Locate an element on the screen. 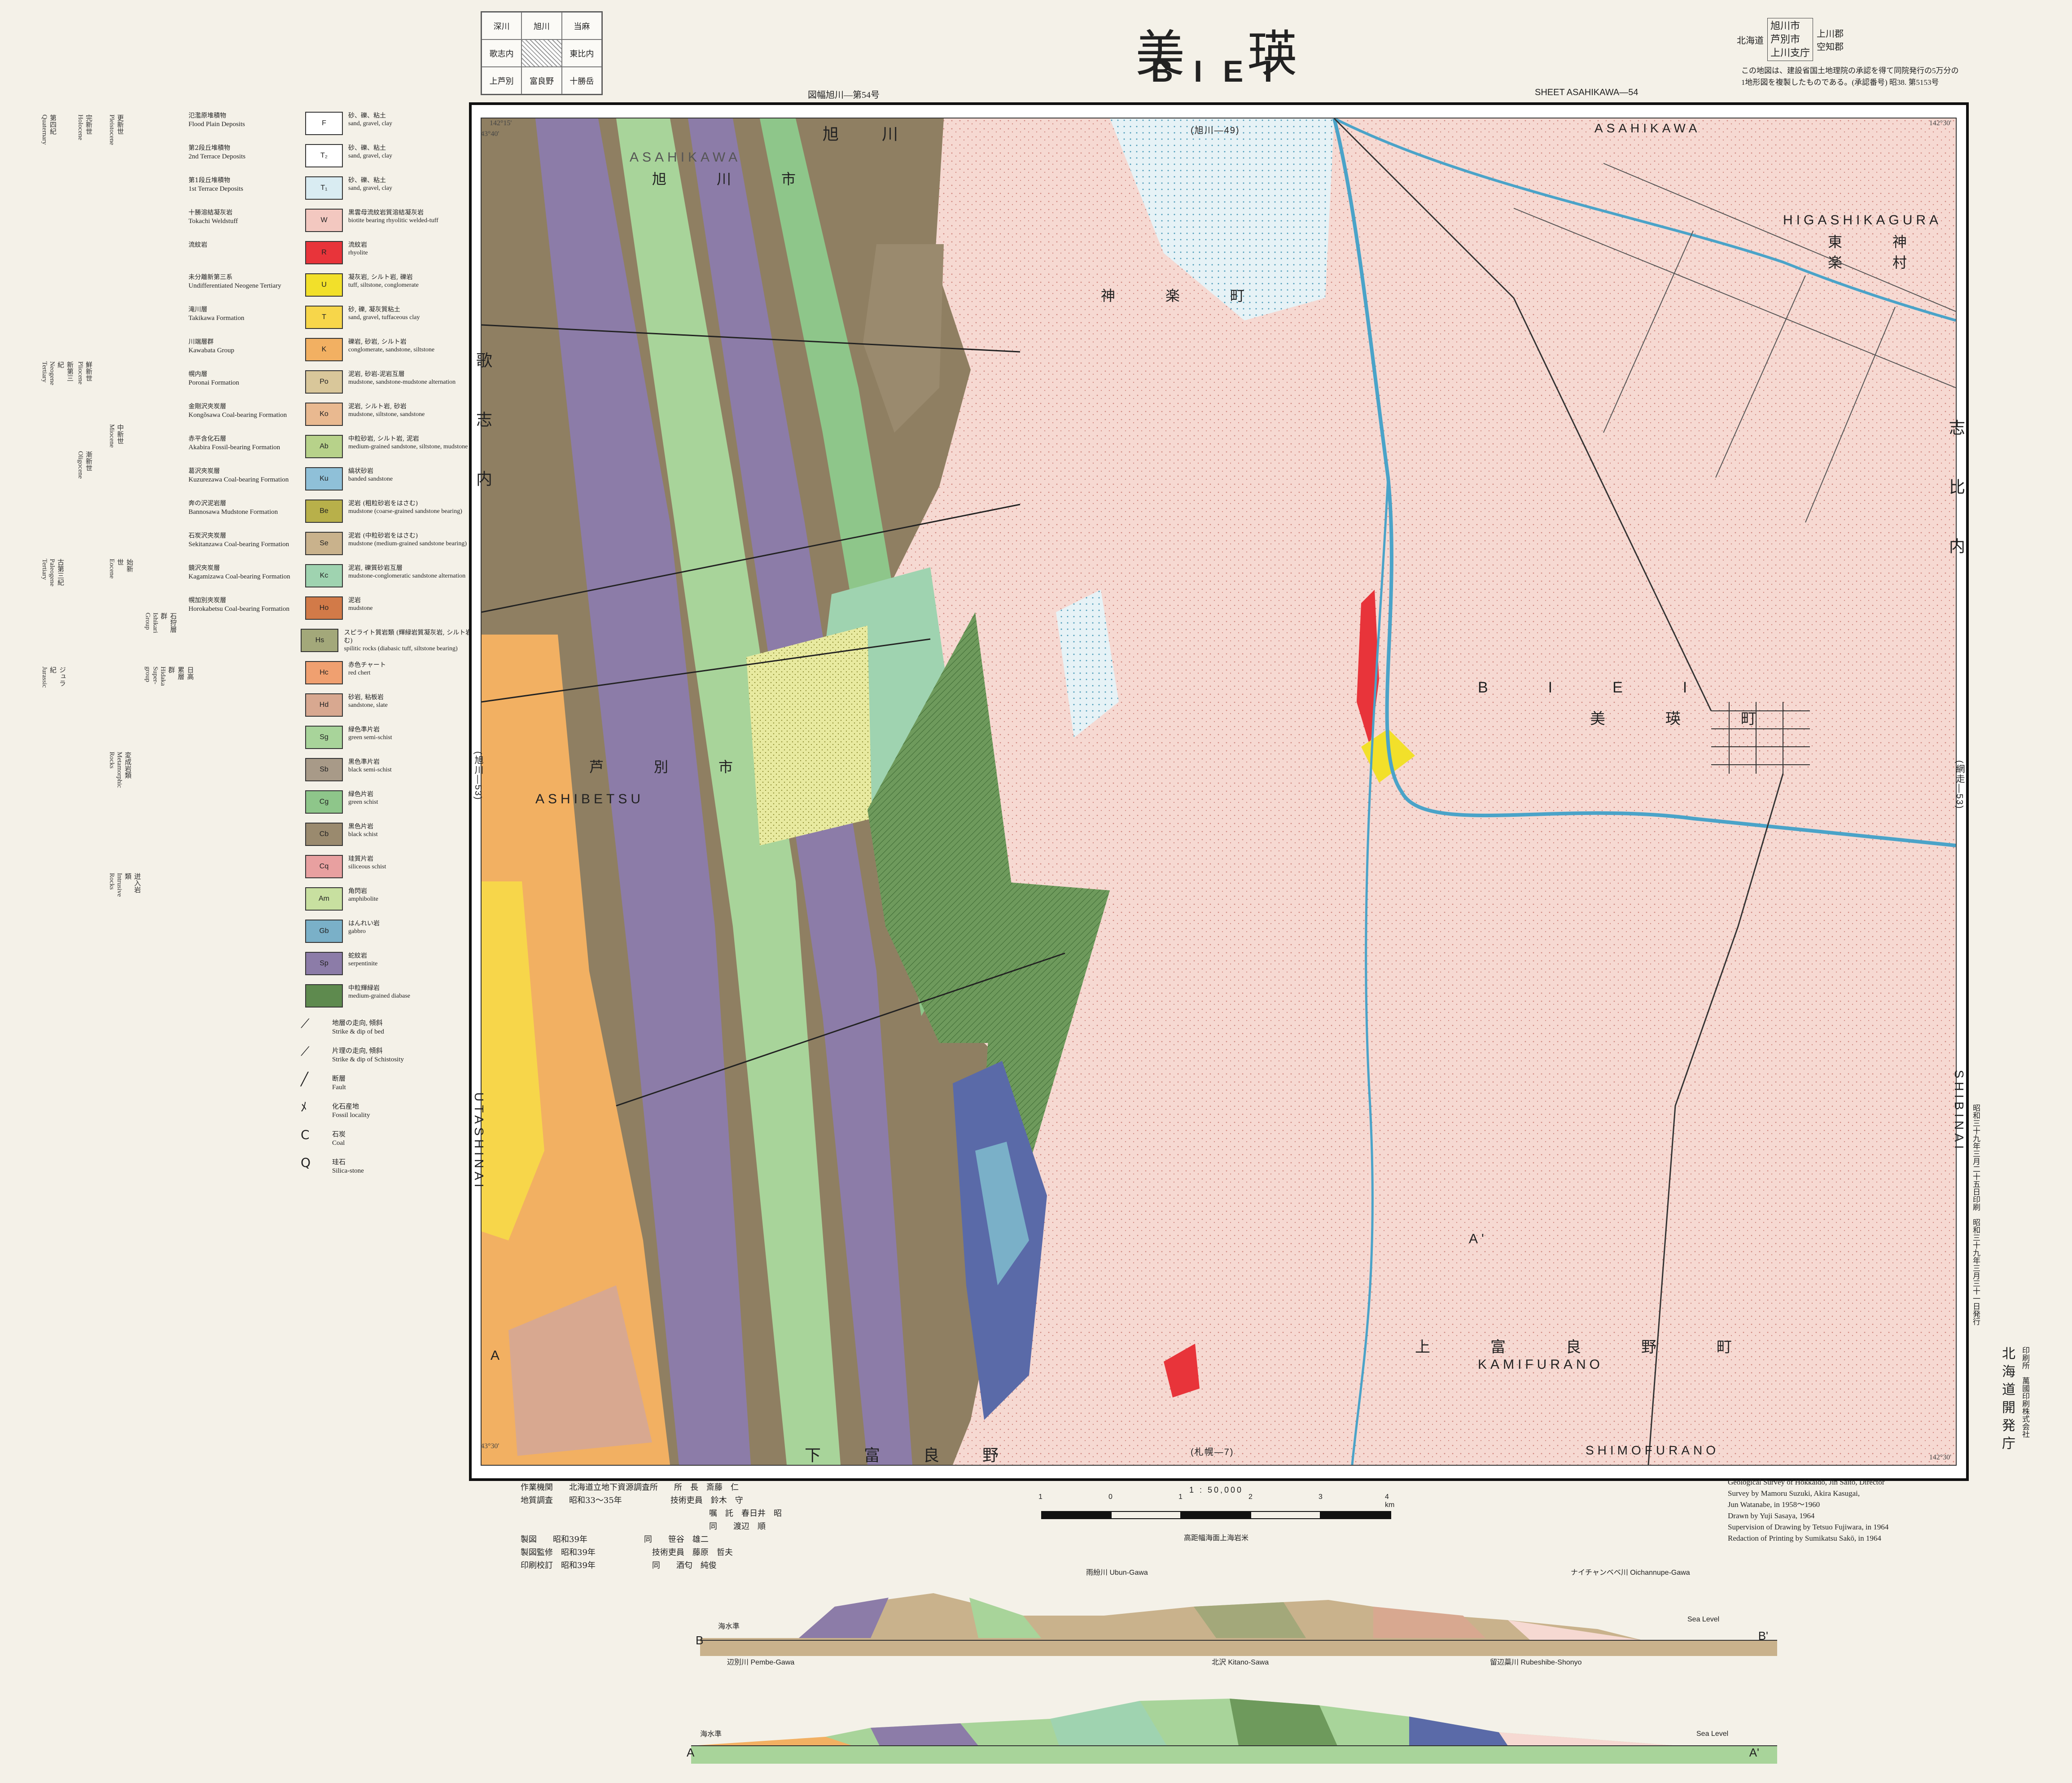  legend-unit-name: 奔の沢泥岩層 Bannosawa Mudstone Formation is located at coordinates (233, 508).